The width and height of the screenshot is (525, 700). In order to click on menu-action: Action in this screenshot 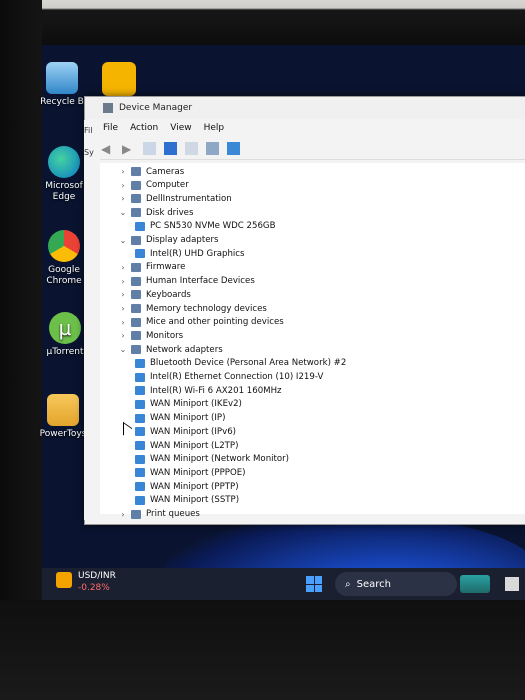, I will do `click(144, 128)`.